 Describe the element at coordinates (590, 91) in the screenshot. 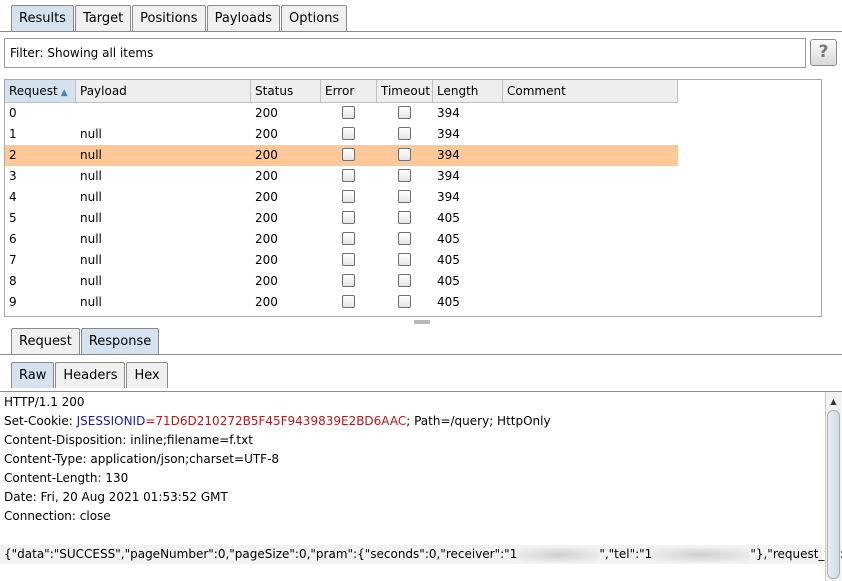

I see `column-header-comment: Comment` at that location.